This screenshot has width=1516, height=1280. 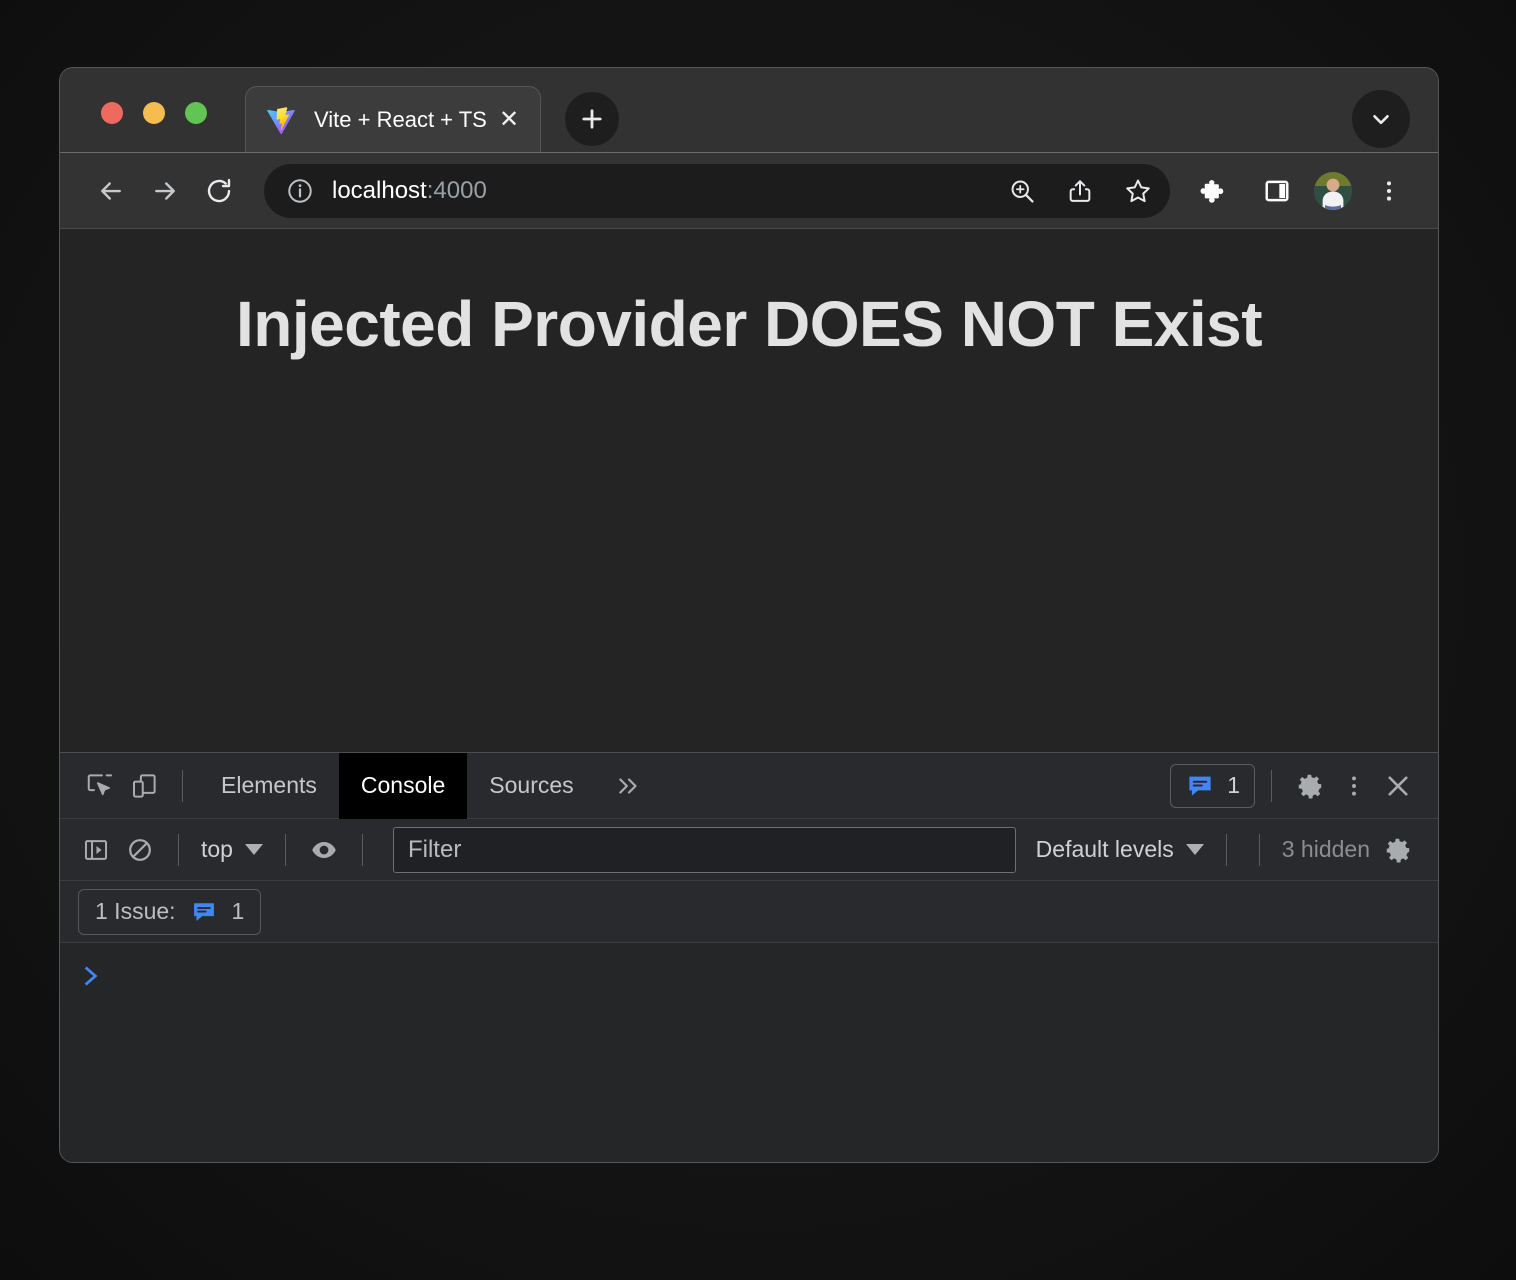 I want to click on console-prompt-row, so click(x=749, y=981).